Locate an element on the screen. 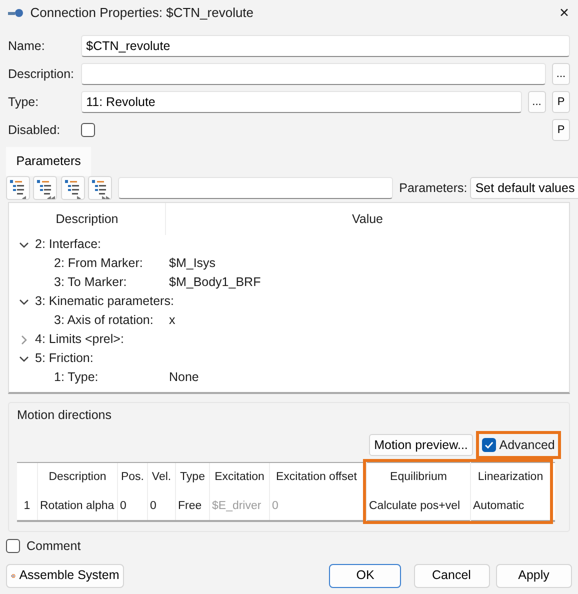  input-field: $CTN_revolute is located at coordinates (325, 46).